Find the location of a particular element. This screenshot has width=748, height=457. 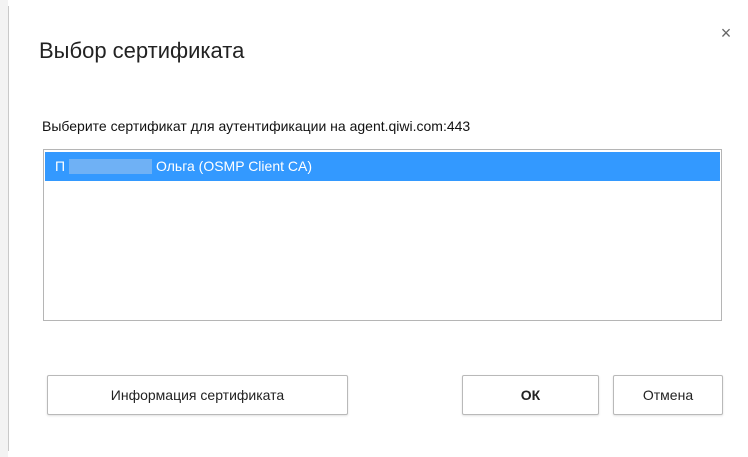

ok-button: ОК is located at coordinates (530, 395).